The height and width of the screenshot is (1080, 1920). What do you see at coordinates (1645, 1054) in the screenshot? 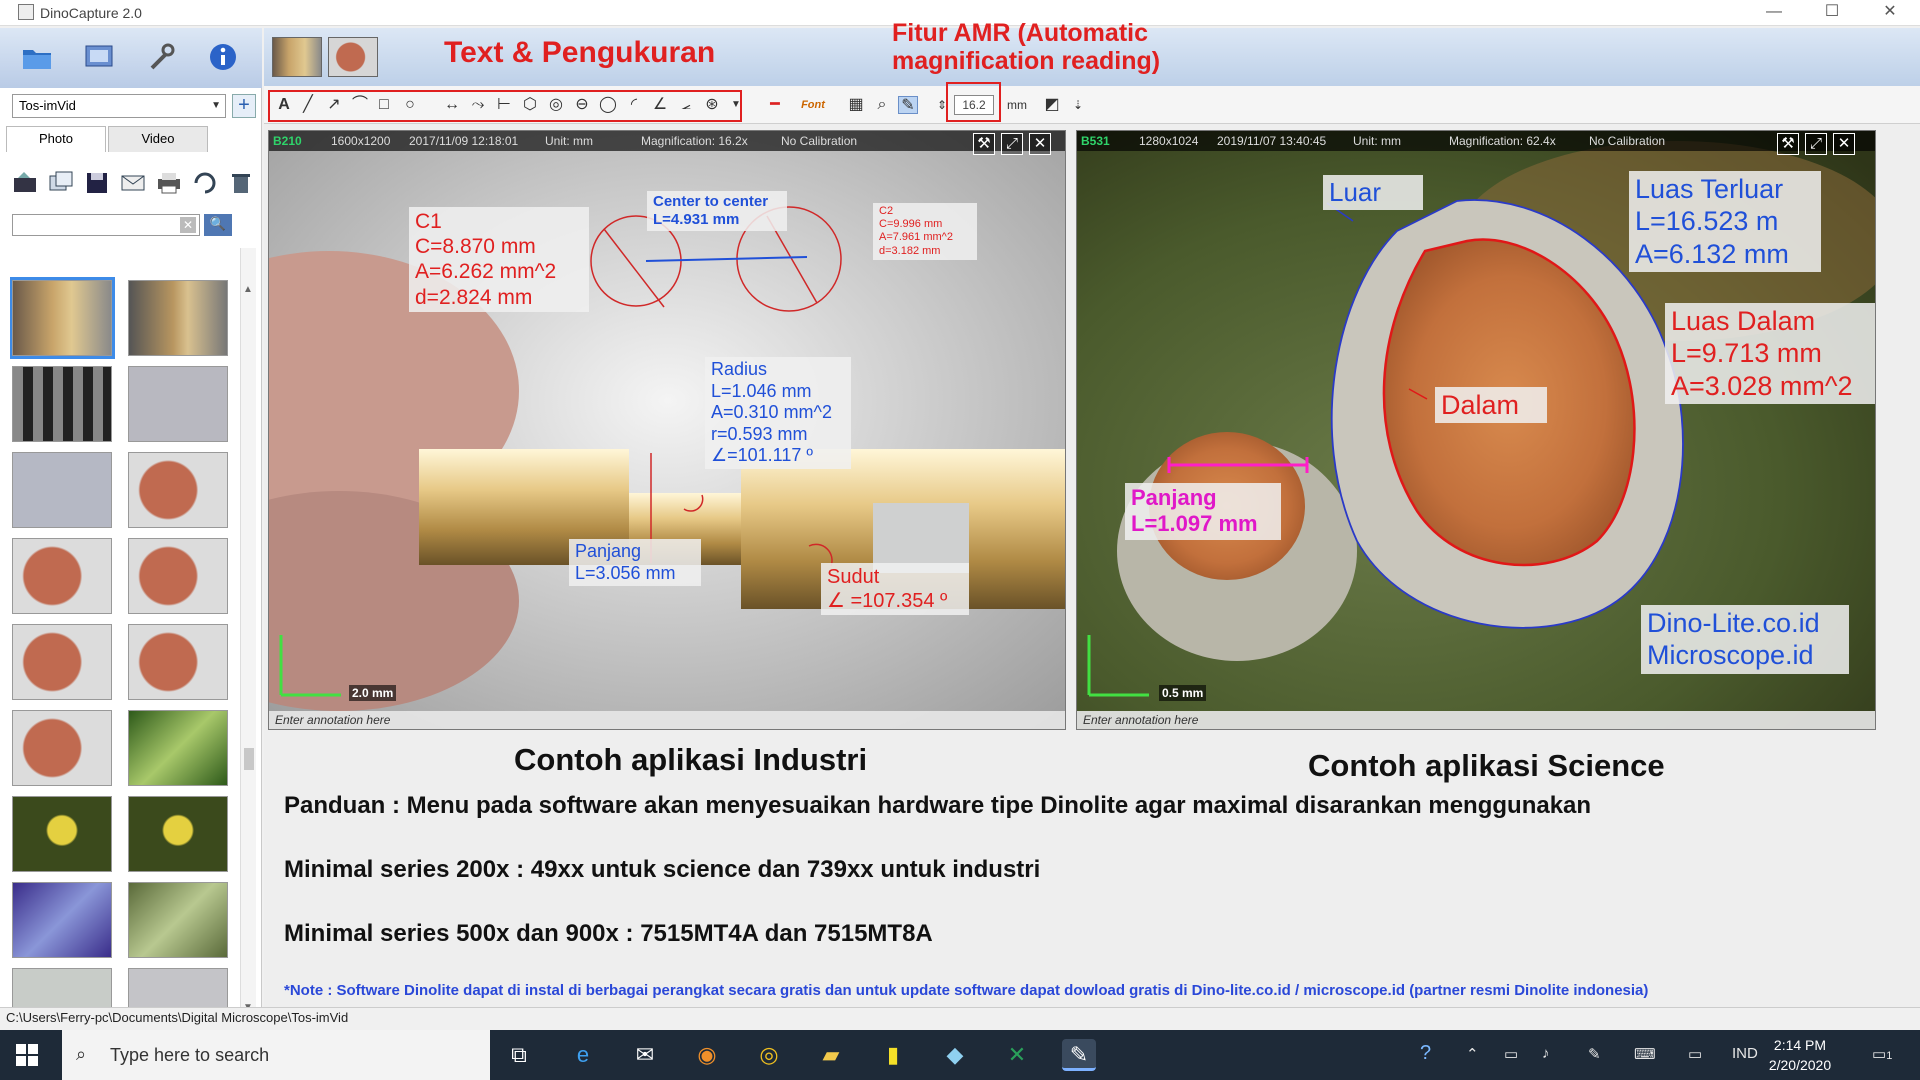
I see `keyboard-icon: ⌨` at bounding box center [1645, 1054].